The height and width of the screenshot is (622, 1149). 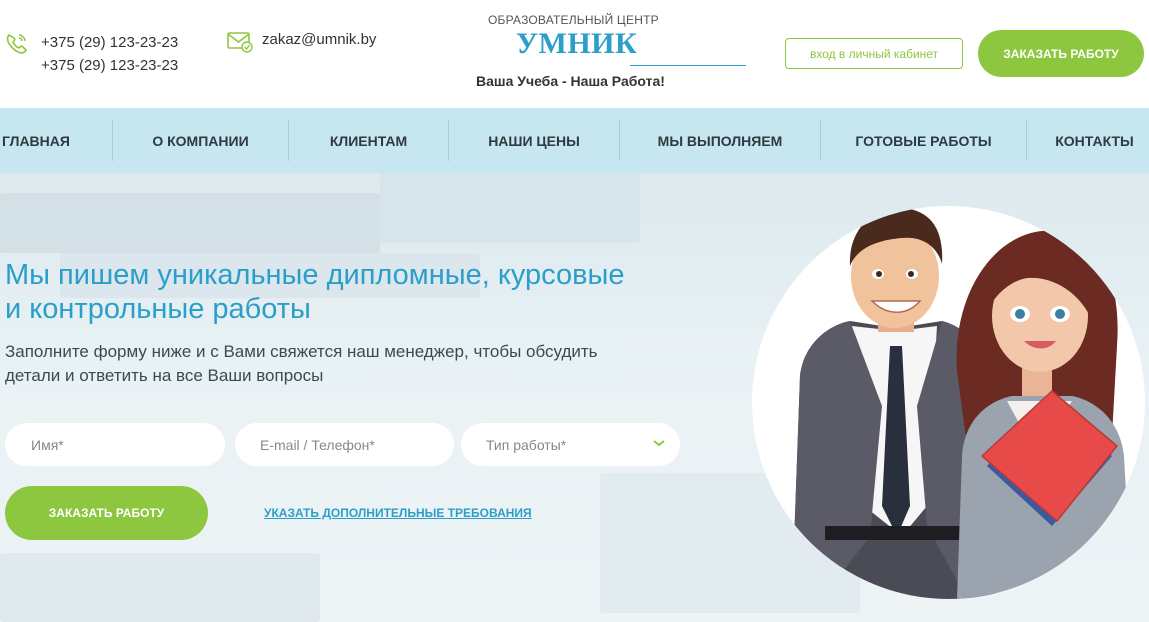 What do you see at coordinates (240, 42) in the screenshot?
I see `mail-icon` at bounding box center [240, 42].